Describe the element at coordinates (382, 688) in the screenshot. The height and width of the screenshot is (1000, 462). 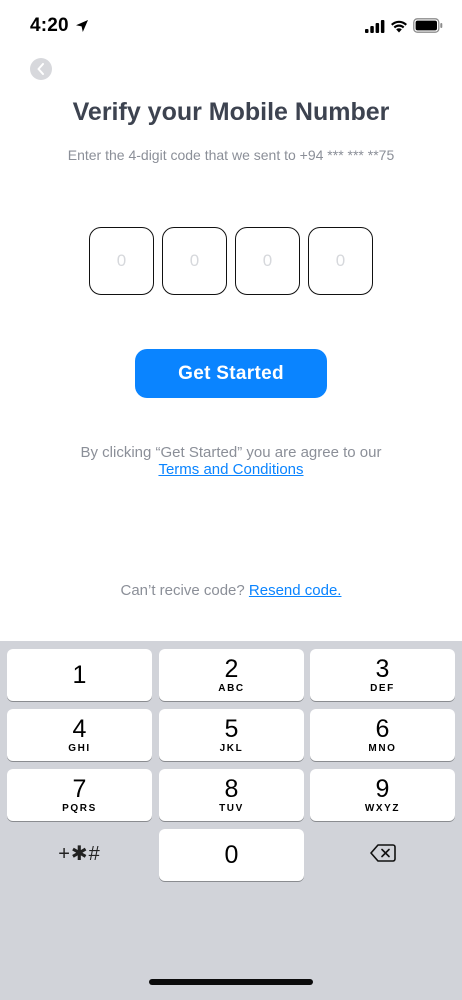
I see `key-letters: DEF` at that location.